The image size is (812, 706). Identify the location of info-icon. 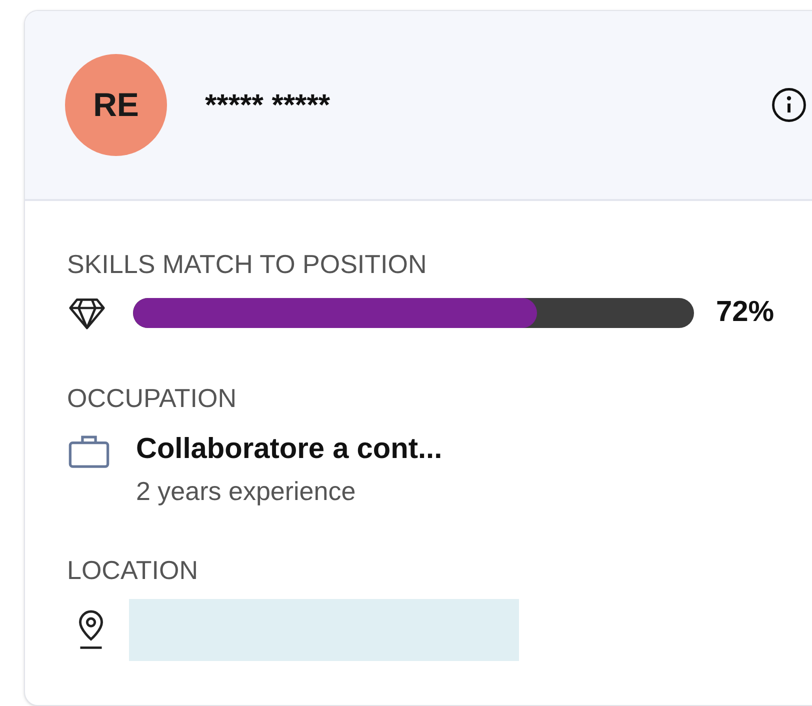
(789, 105).